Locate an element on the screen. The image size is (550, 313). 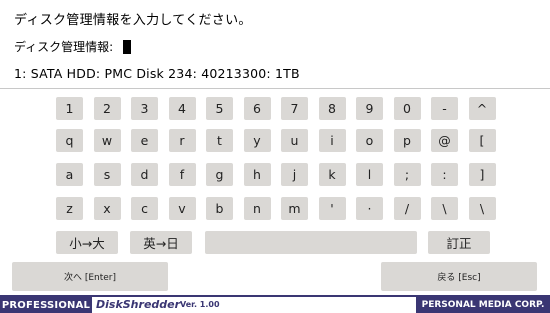
prompt-text: ディスク管理情報を入力してください。 is located at coordinates (133, 20).